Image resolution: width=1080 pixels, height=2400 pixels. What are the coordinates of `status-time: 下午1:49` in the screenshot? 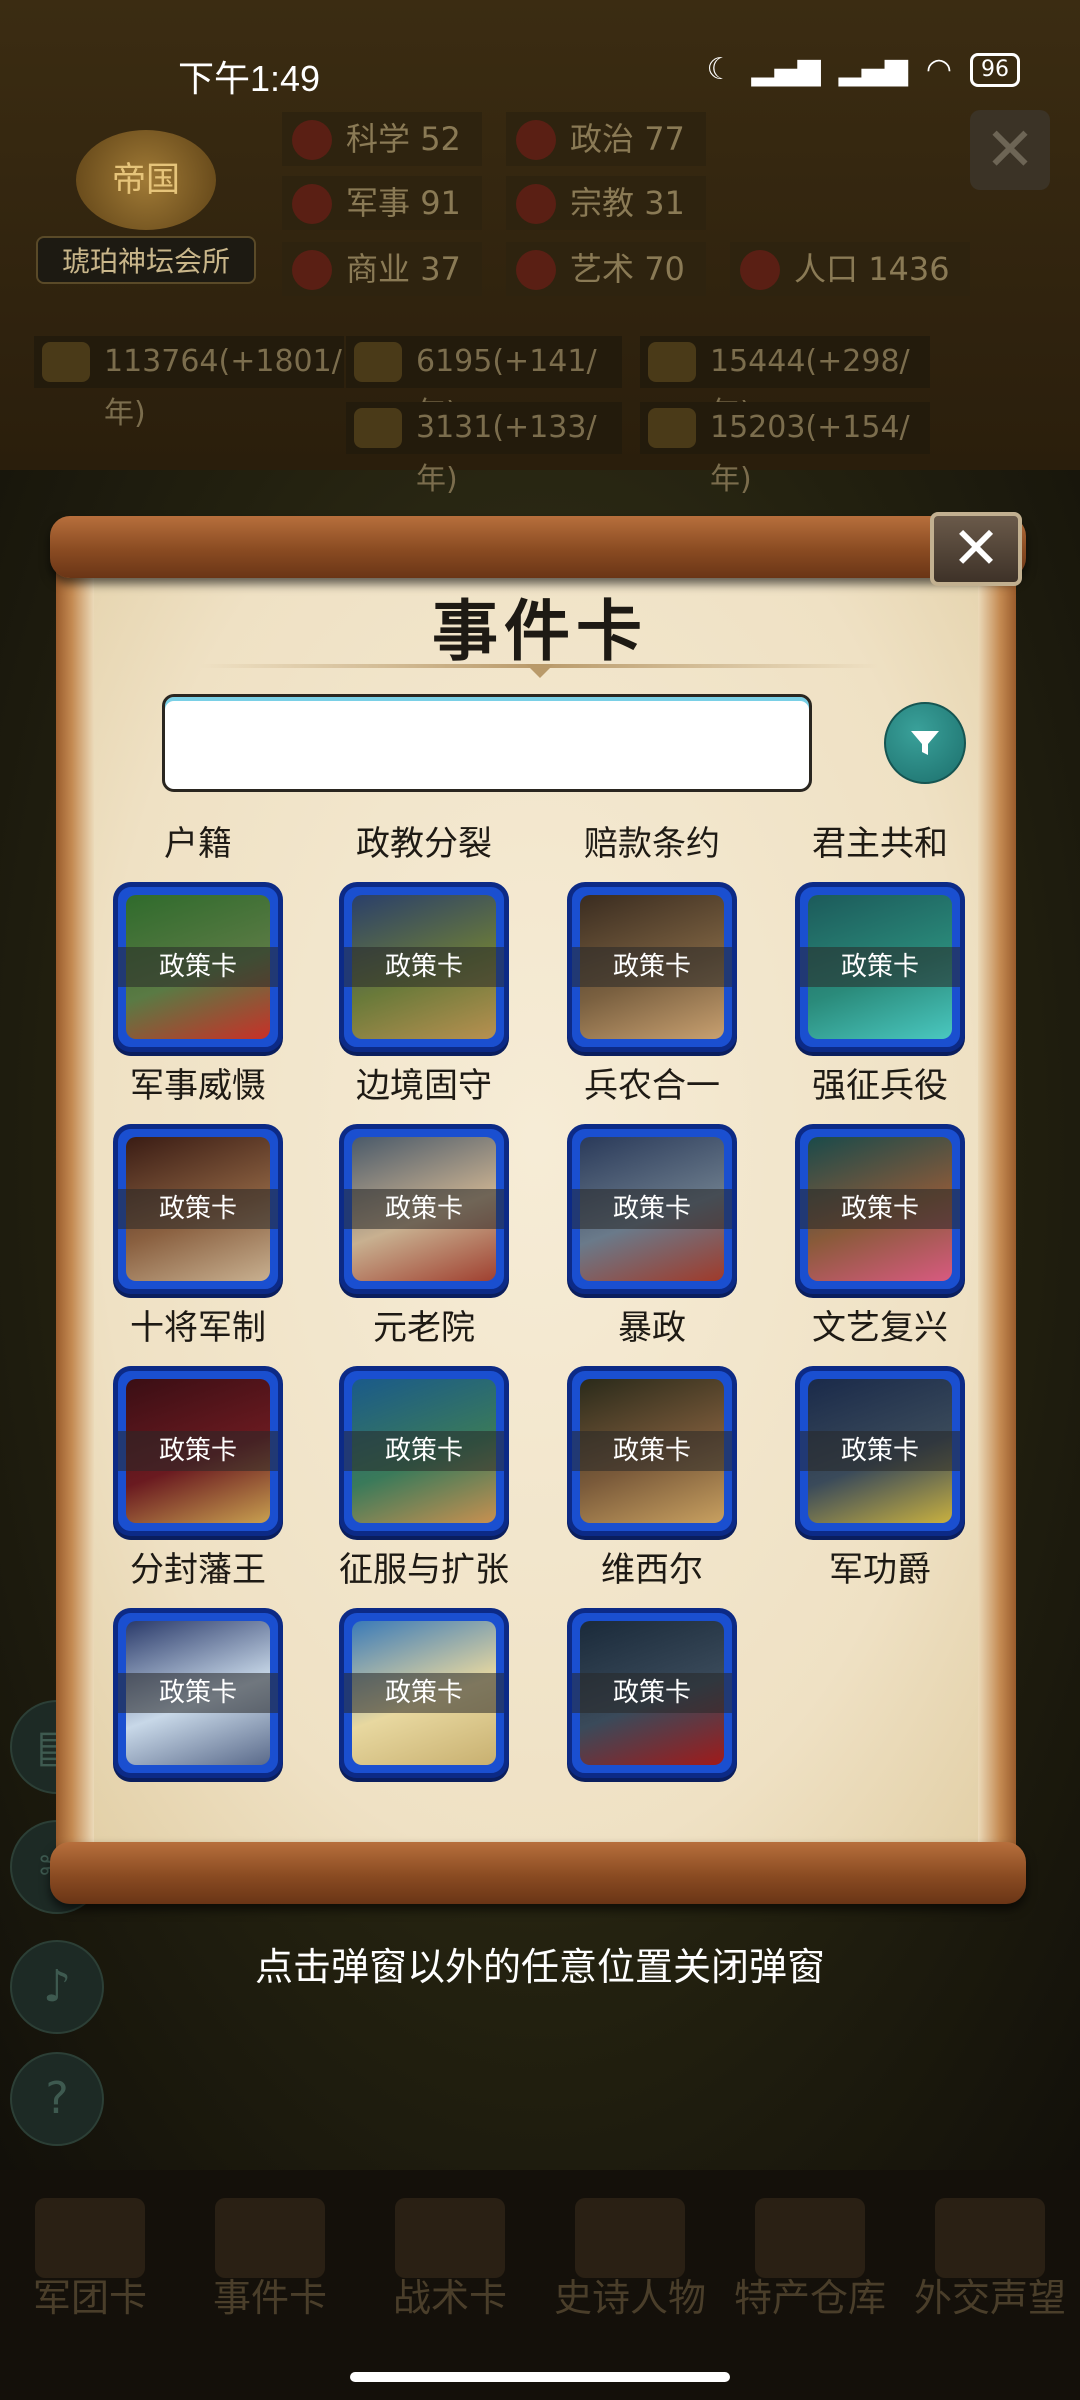 It's located at (249, 78).